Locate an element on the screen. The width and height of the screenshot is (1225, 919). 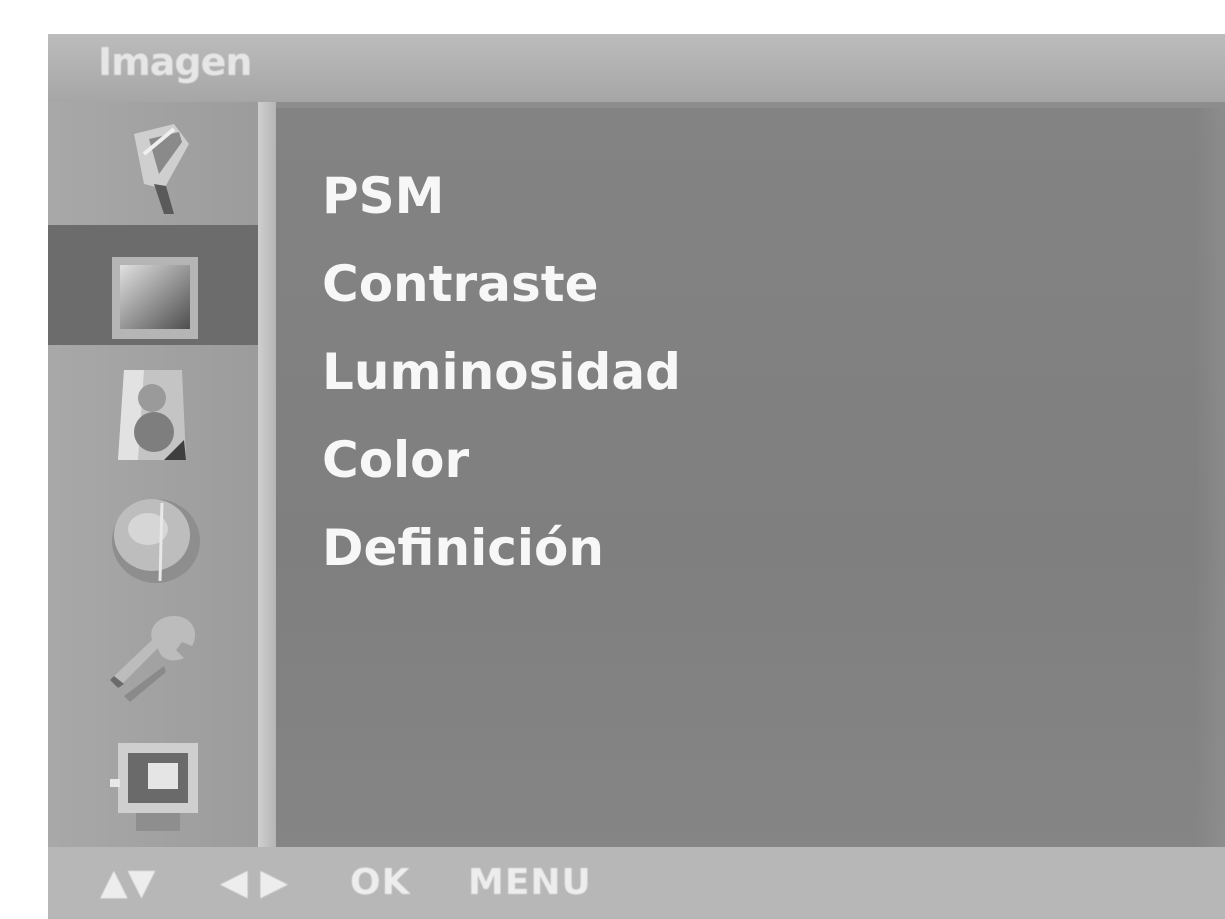
menu-item-psm: PSM is located at coordinates (383, 196).